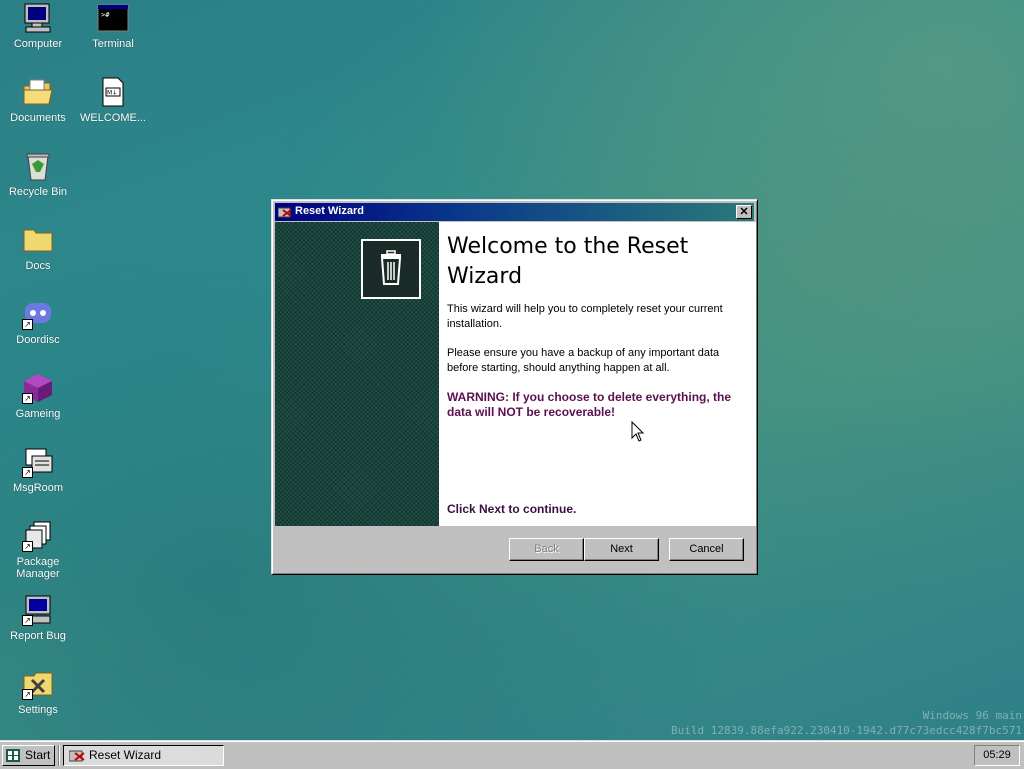  Describe the element at coordinates (38, 610) in the screenshot. I see `report-bug-icon: ↗` at that location.